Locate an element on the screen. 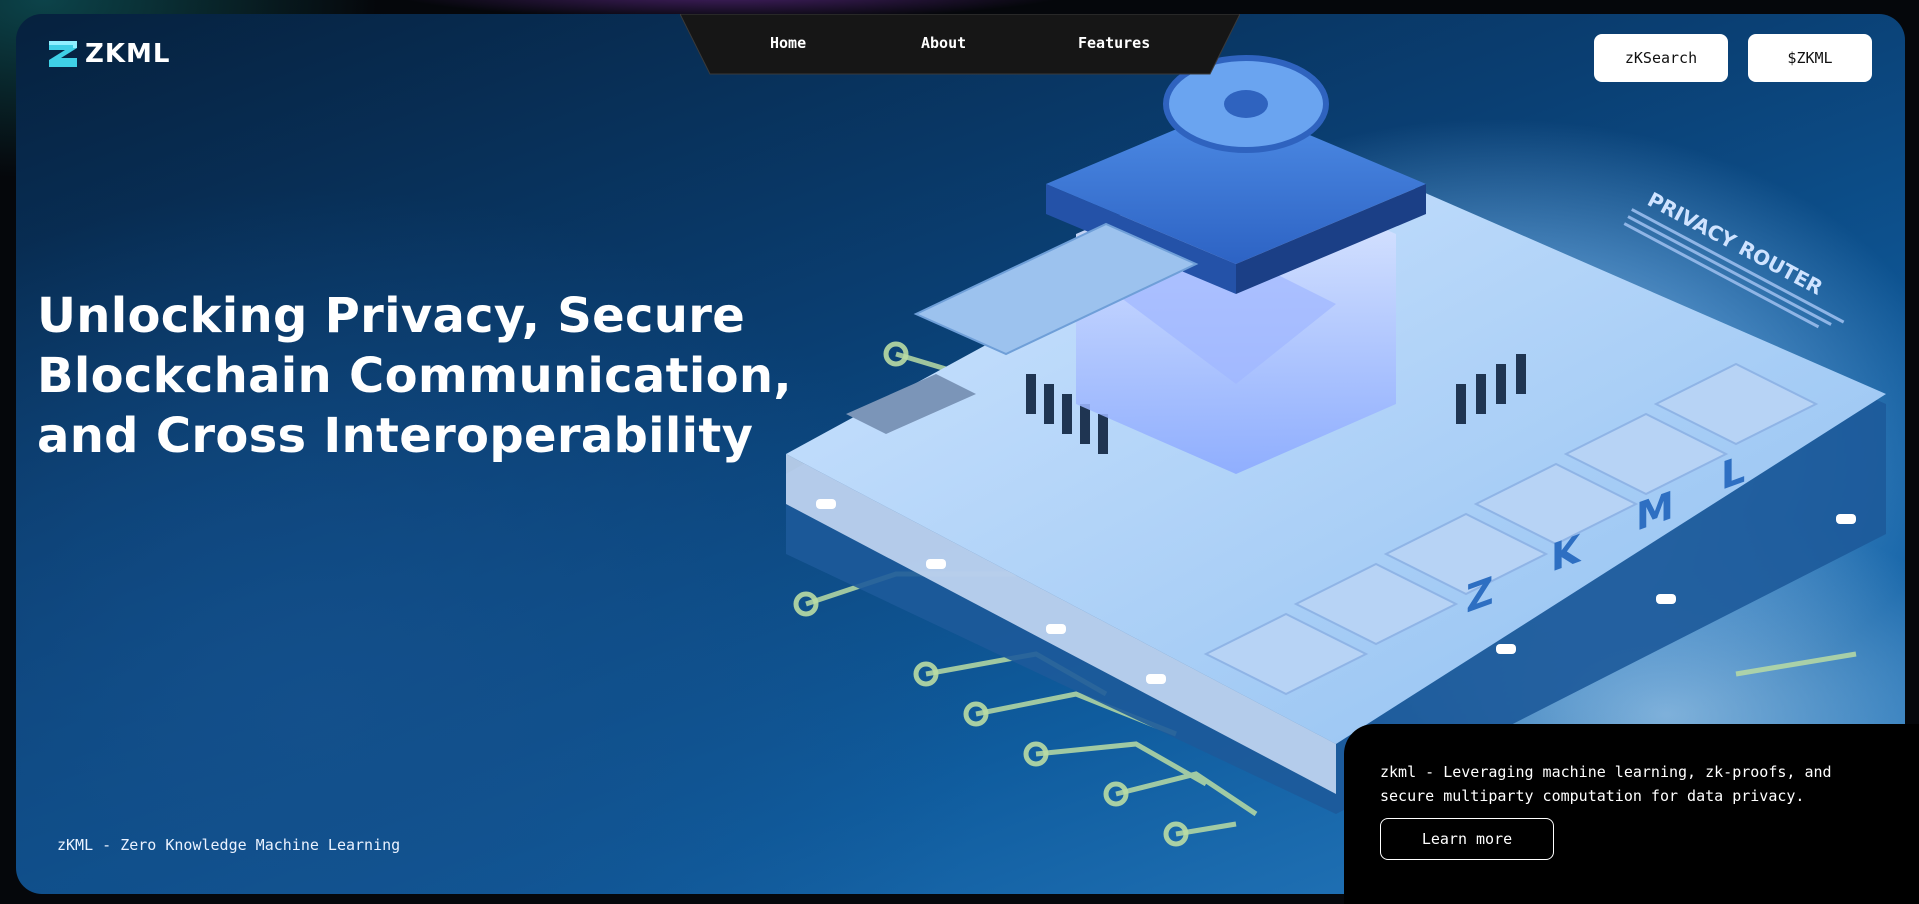  headline-line: and Cross Interoperability is located at coordinates (395, 436).